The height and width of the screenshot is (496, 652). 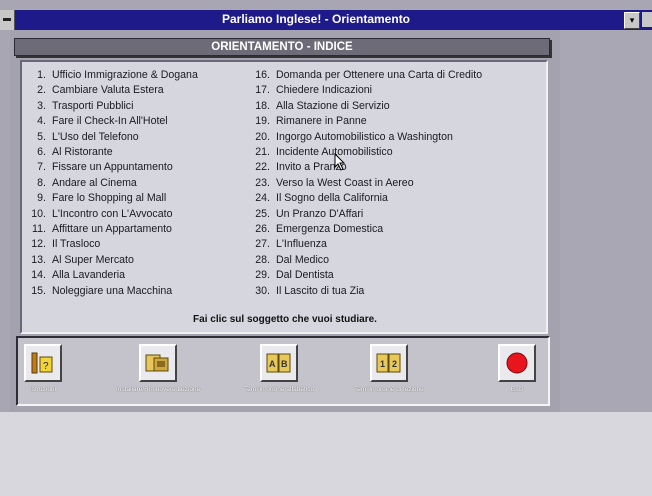 I want to click on topic-number: 22., so click(x=262, y=167).